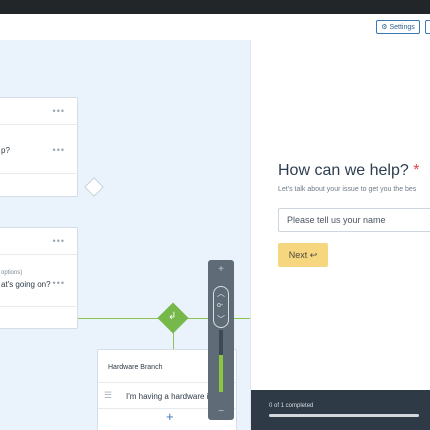 The width and height of the screenshot is (430, 430). What do you see at coordinates (221, 269) in the screenshot?
I see `zoom-in-button: +` at bounding box center [221, 269].